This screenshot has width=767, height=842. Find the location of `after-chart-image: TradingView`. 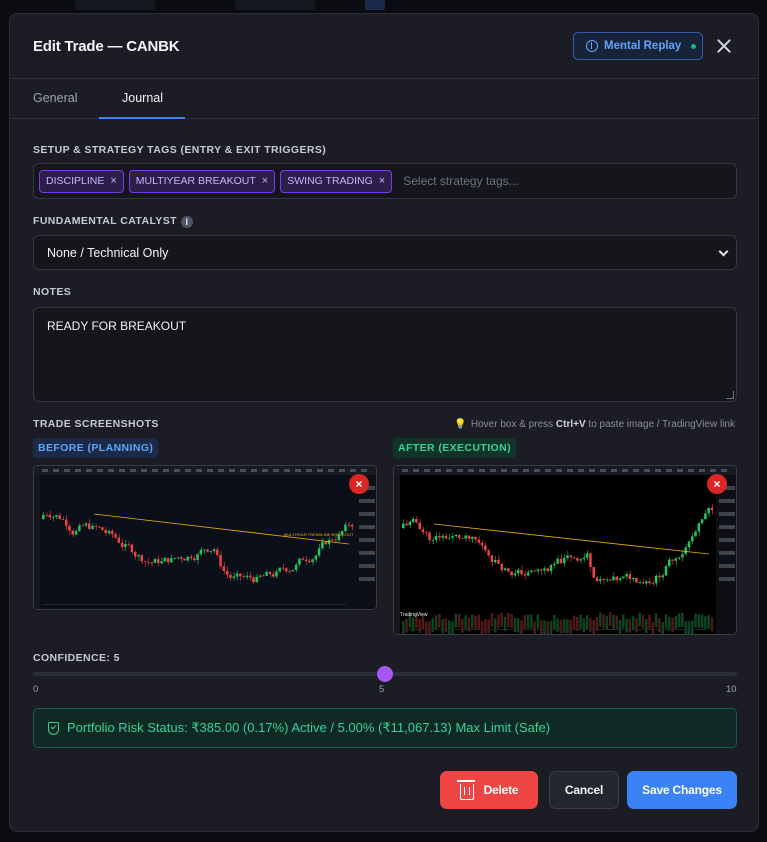

after-chart-image: TradingView is located at coordinates (565, 550).